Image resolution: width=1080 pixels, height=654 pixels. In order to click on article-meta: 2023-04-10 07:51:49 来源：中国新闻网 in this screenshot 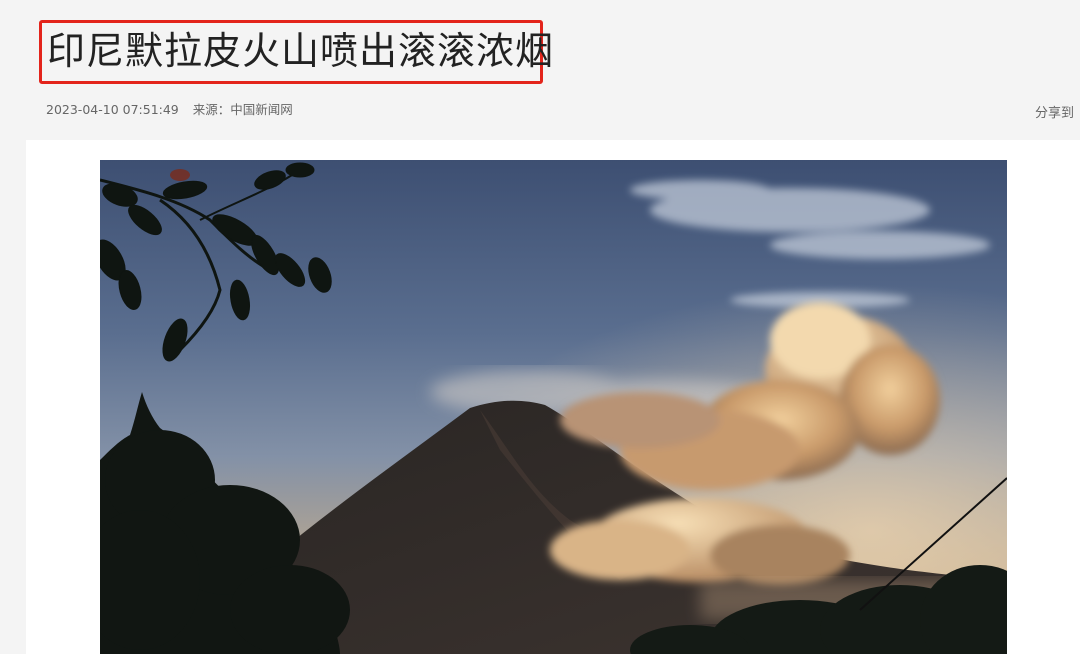, I will do `click(174, 108)`.